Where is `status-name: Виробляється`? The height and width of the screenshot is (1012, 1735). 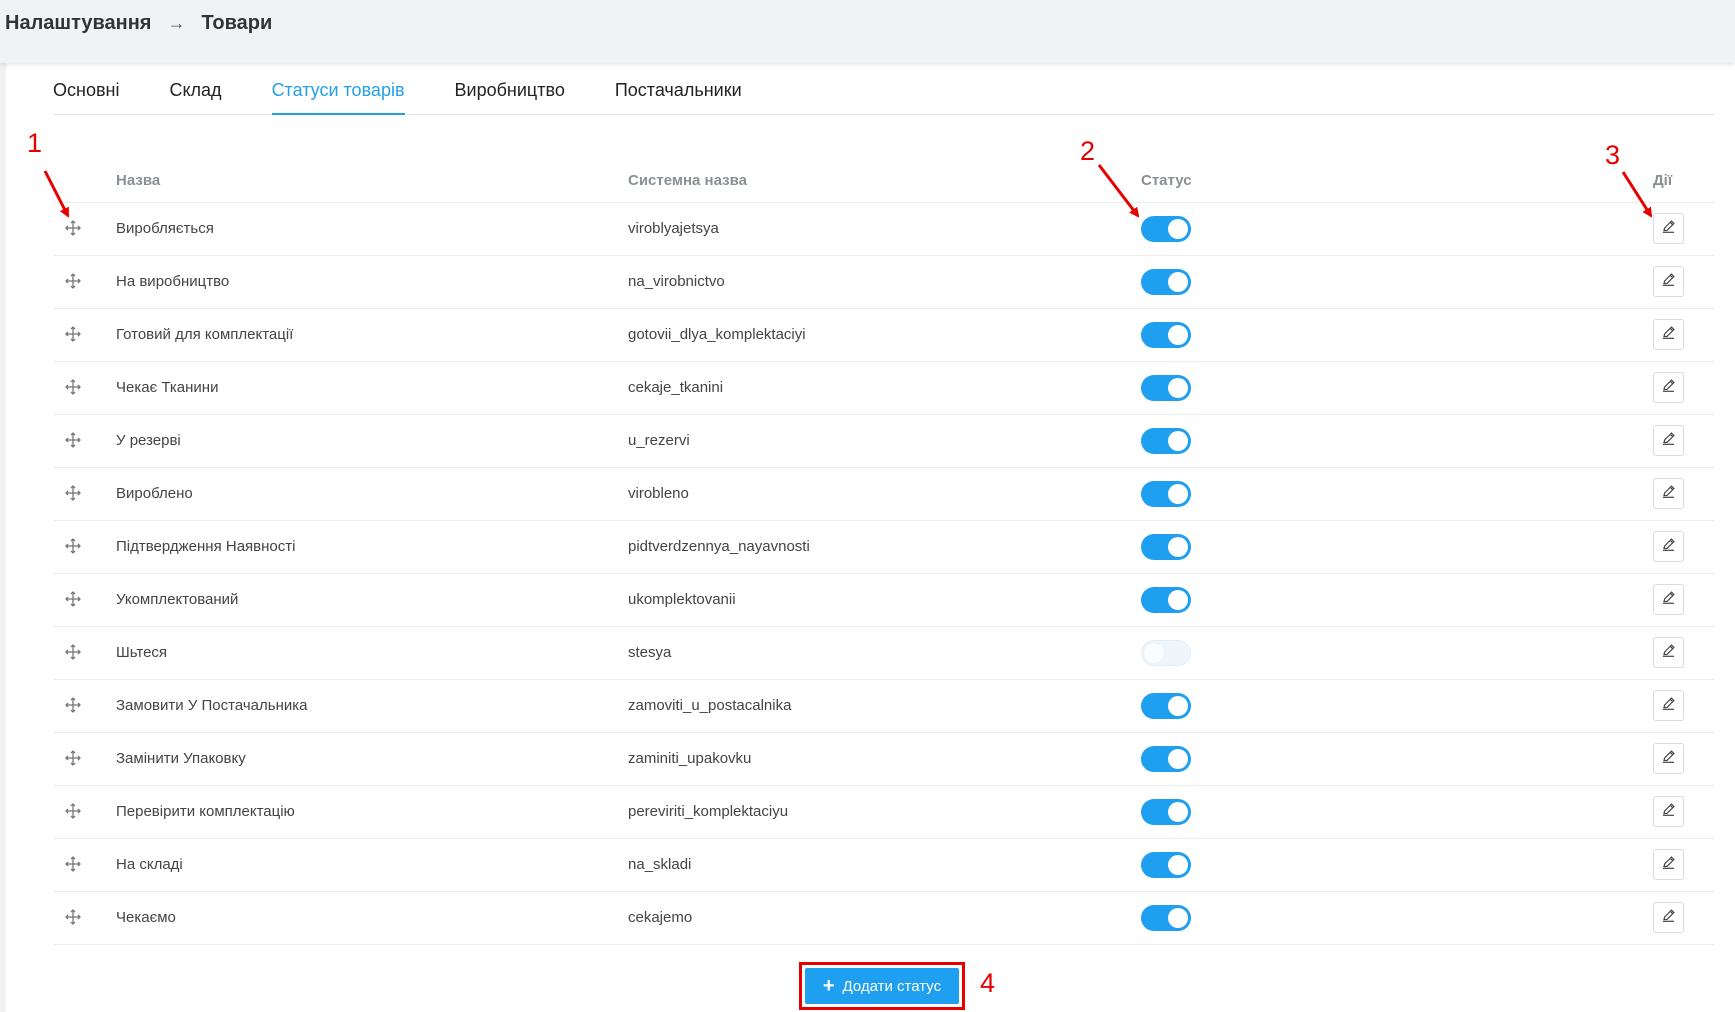 status-name: Виробляється is located at coordinates (165, 228).